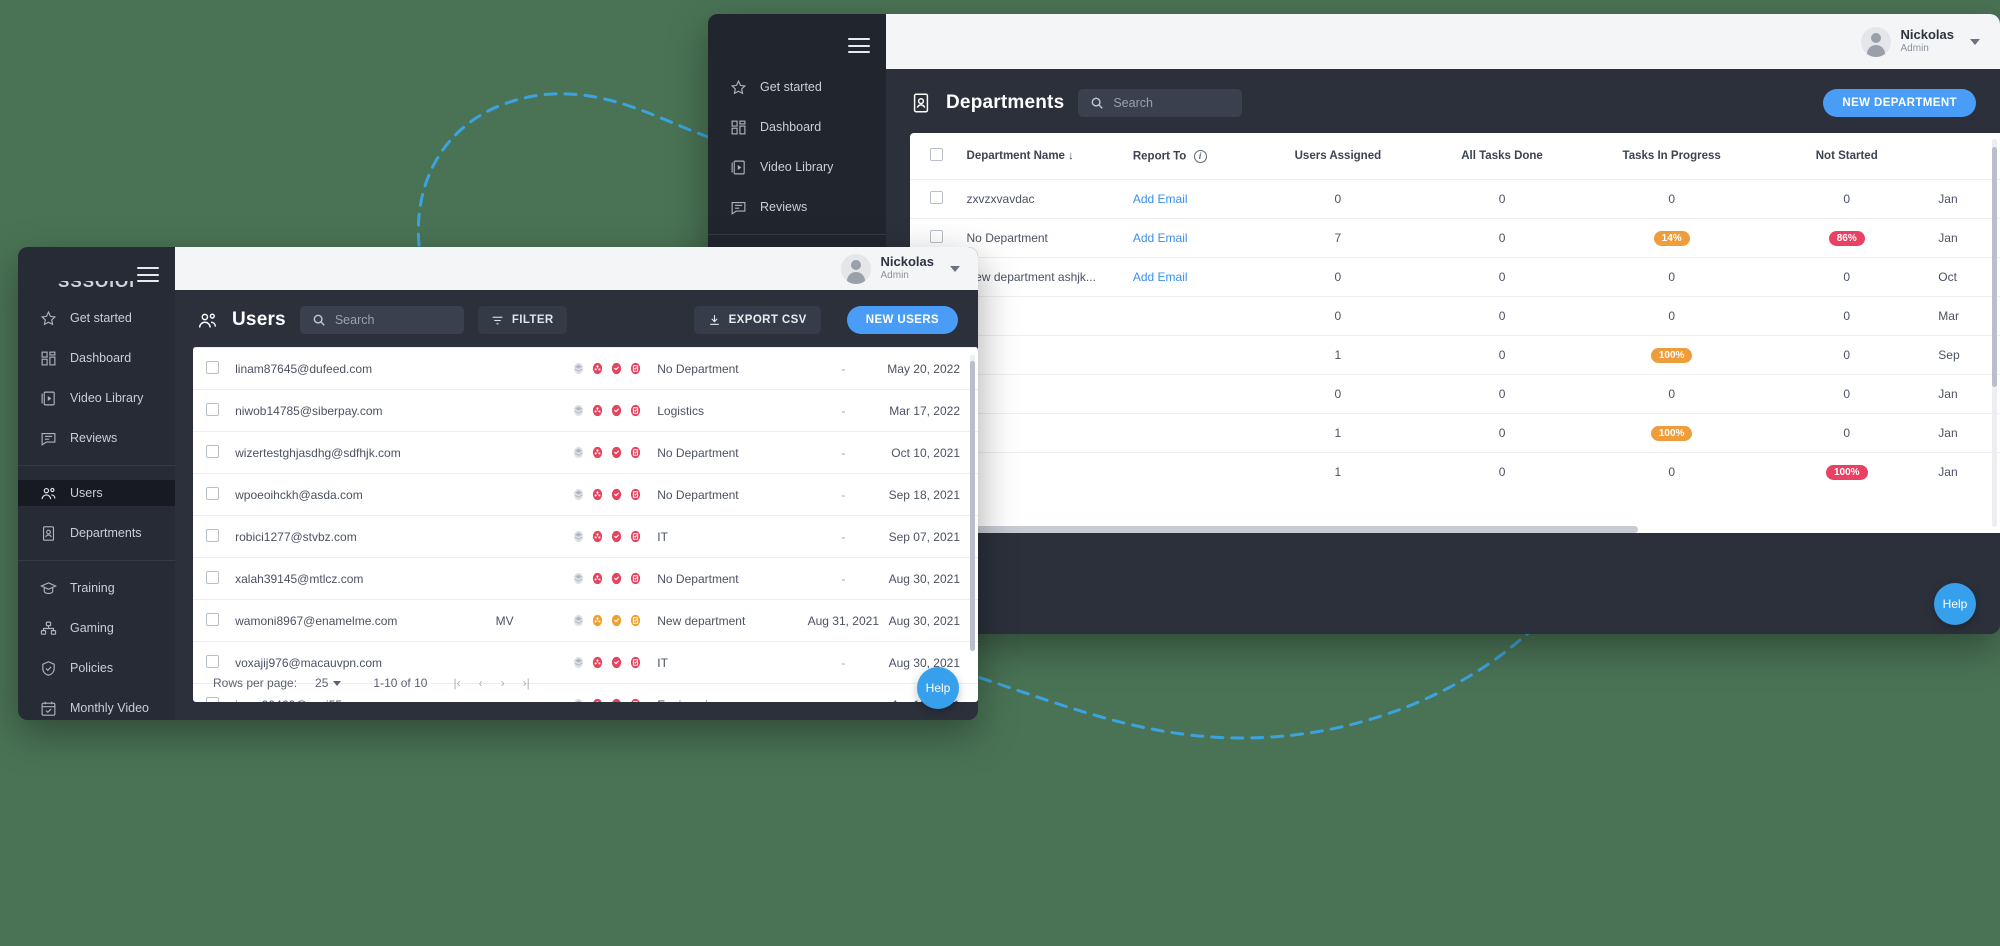  What do you see at coordinates (1071, 156) in the screenshot?
I see `sort-down-arrow-icon: ↓` at bounding box center [1071, 156].